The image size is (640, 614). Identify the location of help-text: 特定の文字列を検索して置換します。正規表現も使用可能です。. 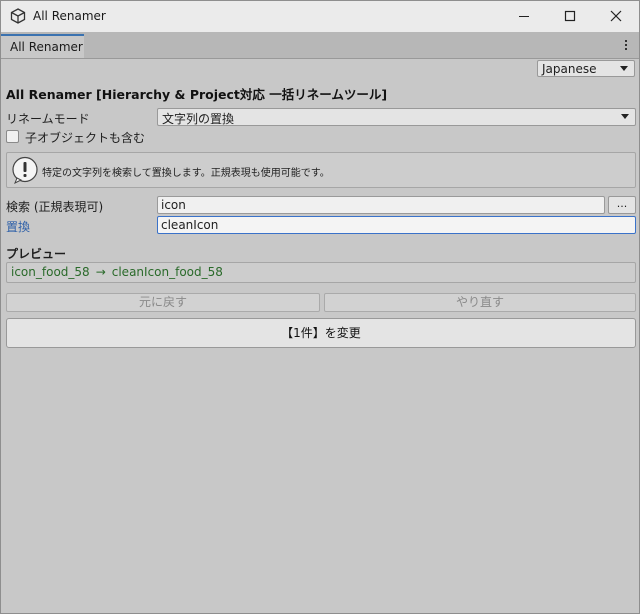
(186, 173).